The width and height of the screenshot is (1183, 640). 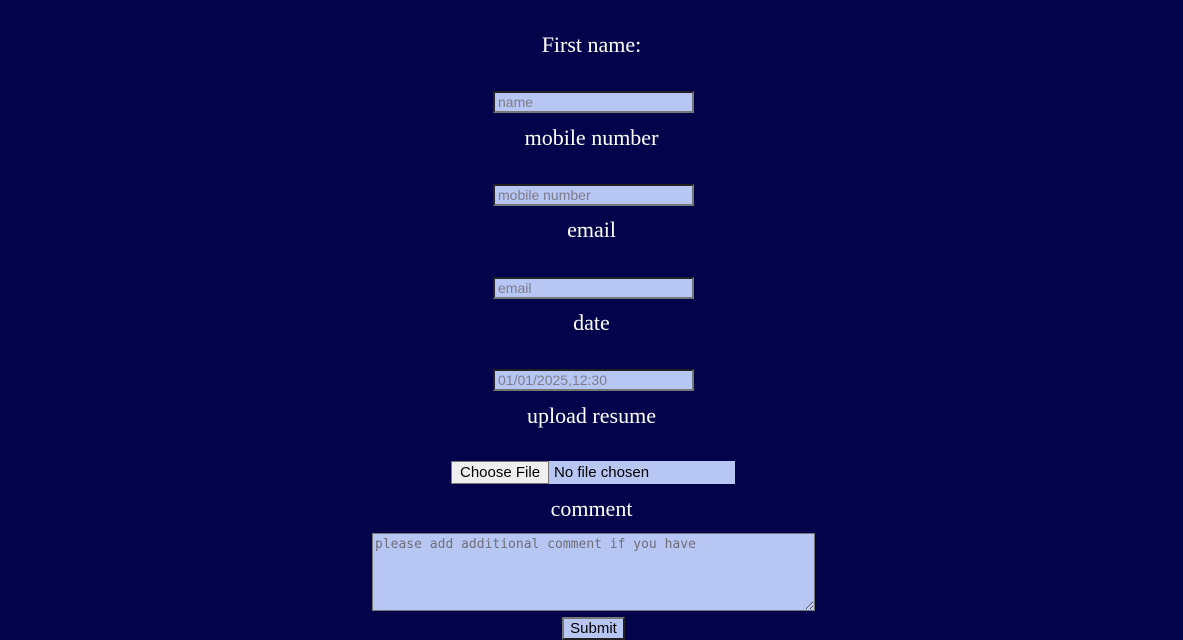 What do you see at coordinates (593, 195) in the screenshot?
I see `mobile-number-input` at bounding box center [593, 195].